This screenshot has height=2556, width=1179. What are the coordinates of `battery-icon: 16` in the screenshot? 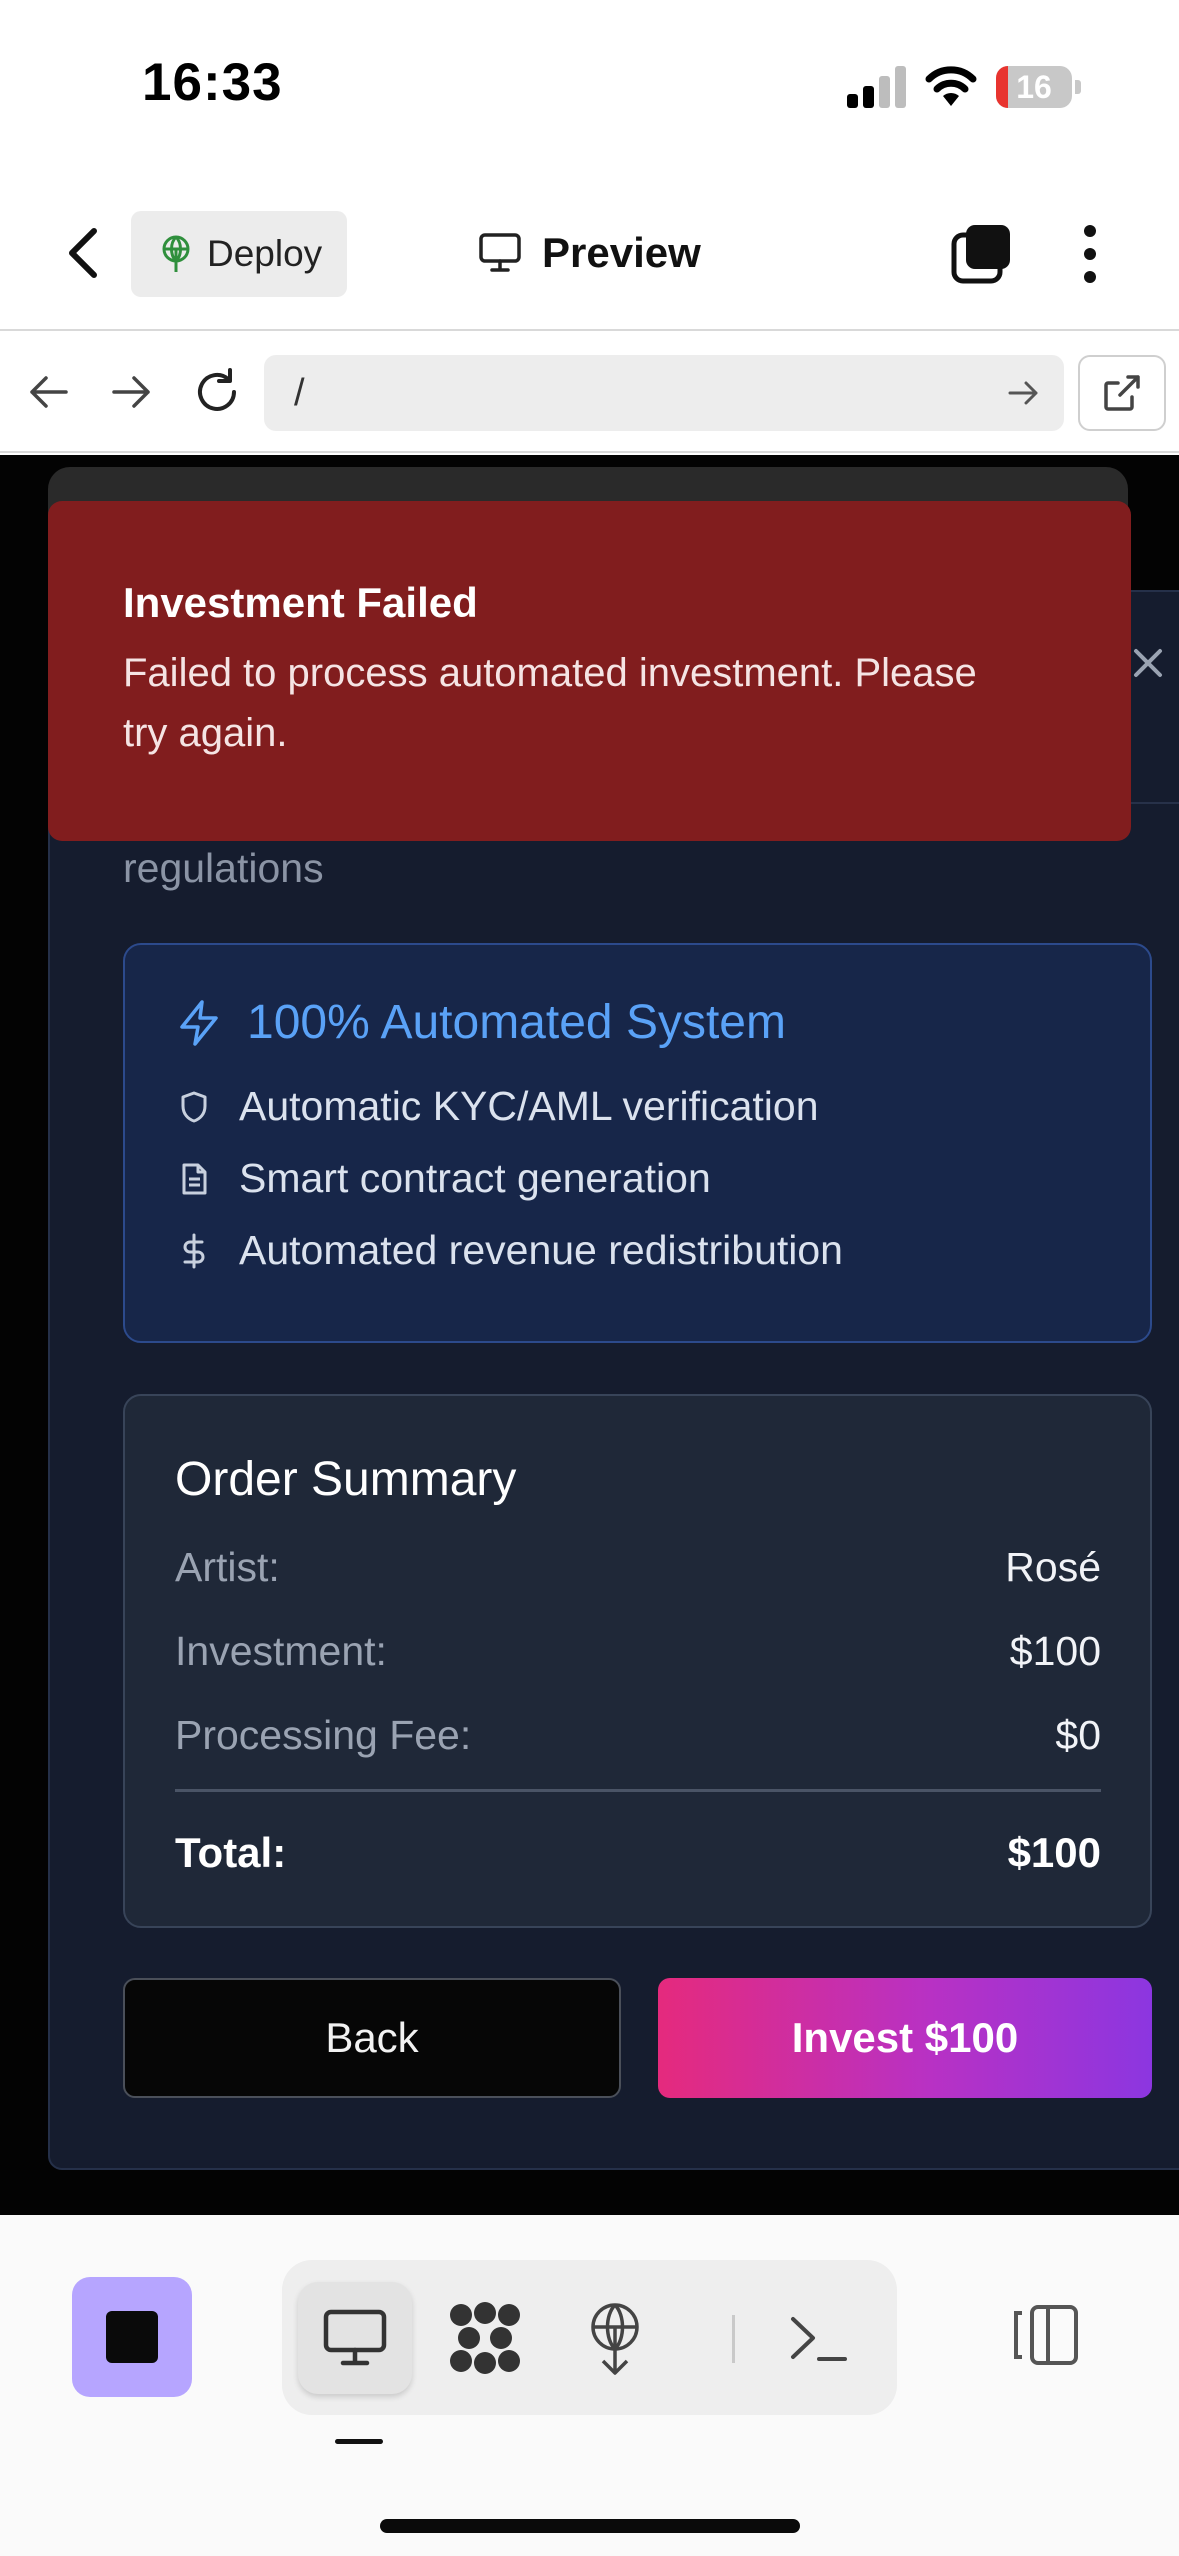 It's located at (1038, 87).